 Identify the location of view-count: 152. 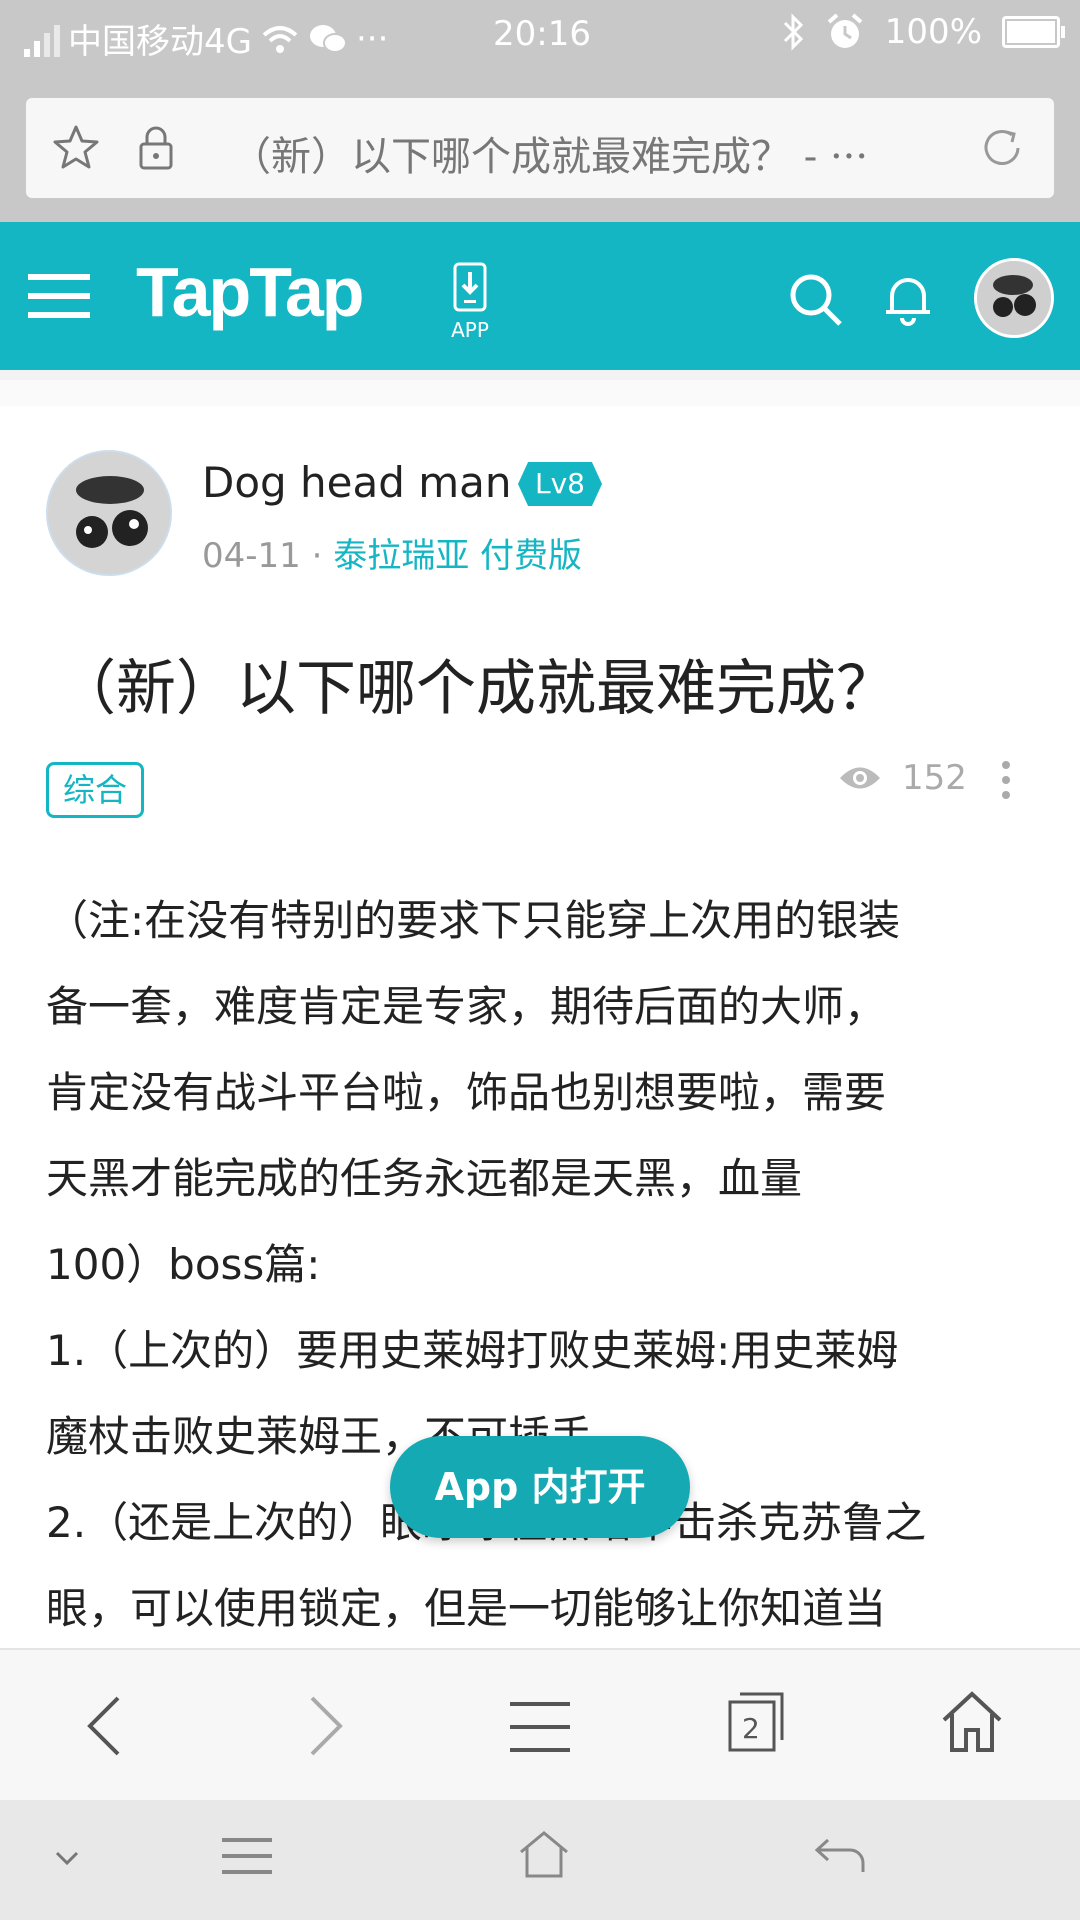
(902, 778).